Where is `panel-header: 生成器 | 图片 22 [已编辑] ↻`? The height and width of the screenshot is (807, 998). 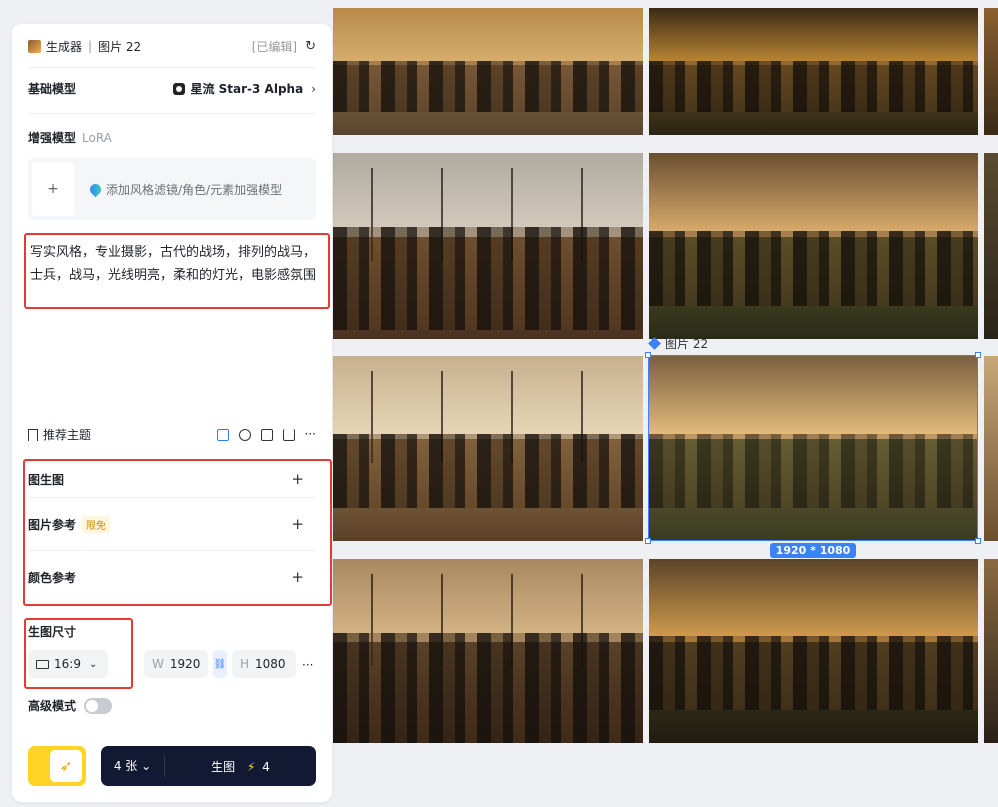 panel-header: 生成器 | 图片 22 [已编辑] ↻ is located at coordinates (172, 46).